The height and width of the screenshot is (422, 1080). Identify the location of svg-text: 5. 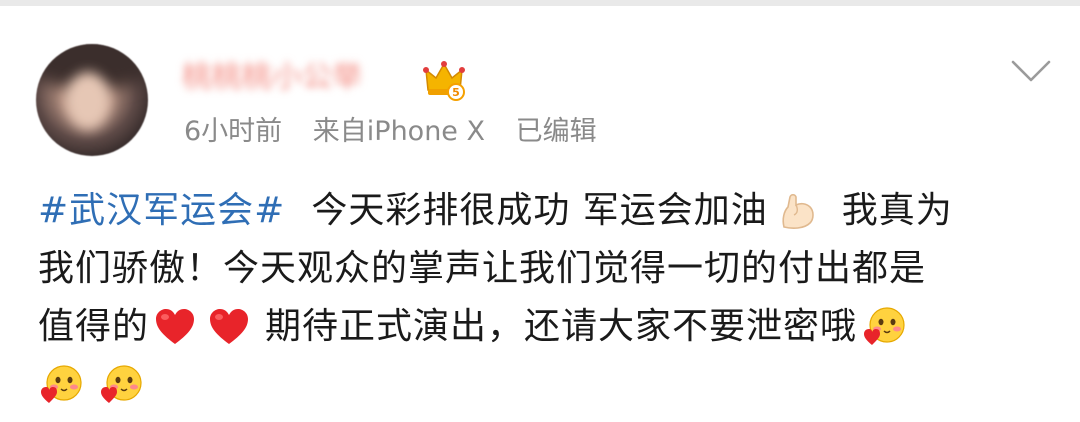
(456, 92).